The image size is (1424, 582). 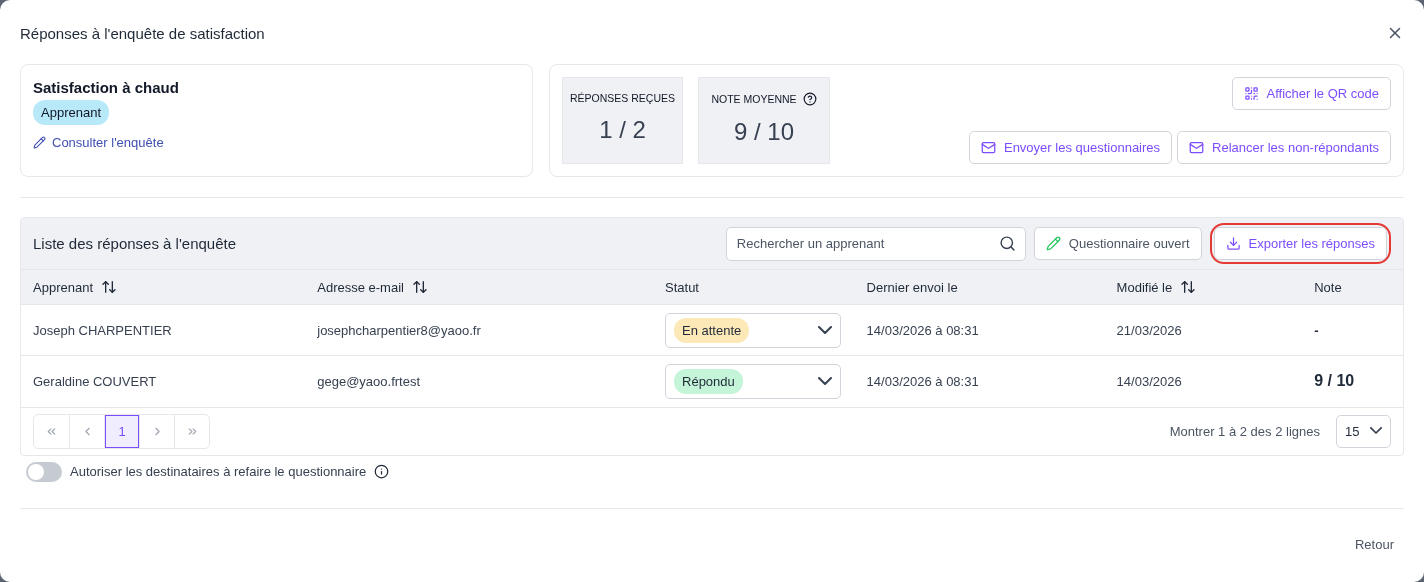 What do you see at coordinates (1149, 330) in the screenshot?
I see `table-cell: 21/03/2026` at bounding box center [1149, 330].